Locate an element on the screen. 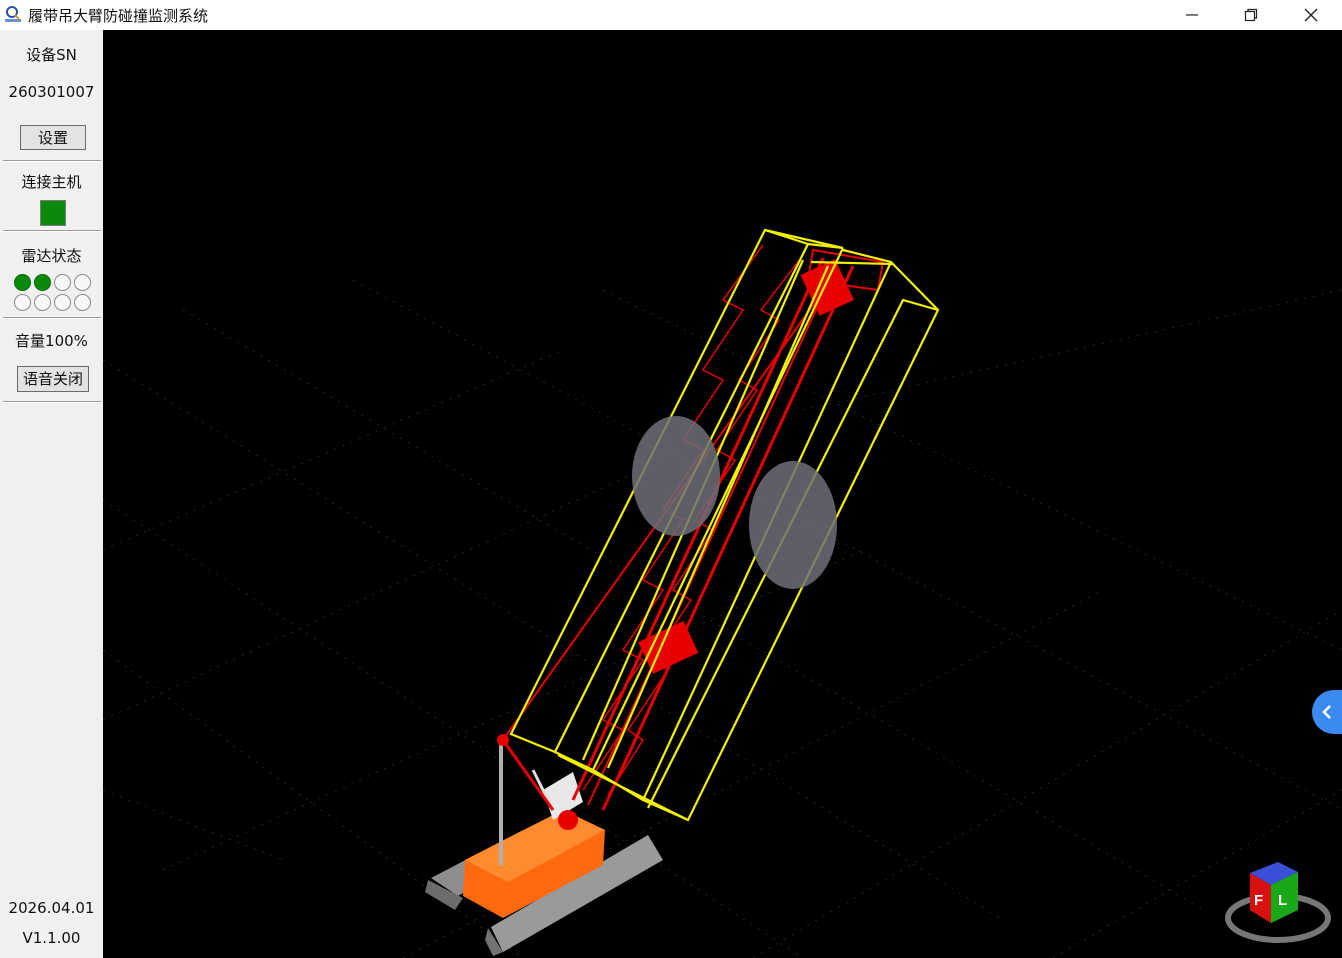  minimize-button is located at coordinates (1192, 15).